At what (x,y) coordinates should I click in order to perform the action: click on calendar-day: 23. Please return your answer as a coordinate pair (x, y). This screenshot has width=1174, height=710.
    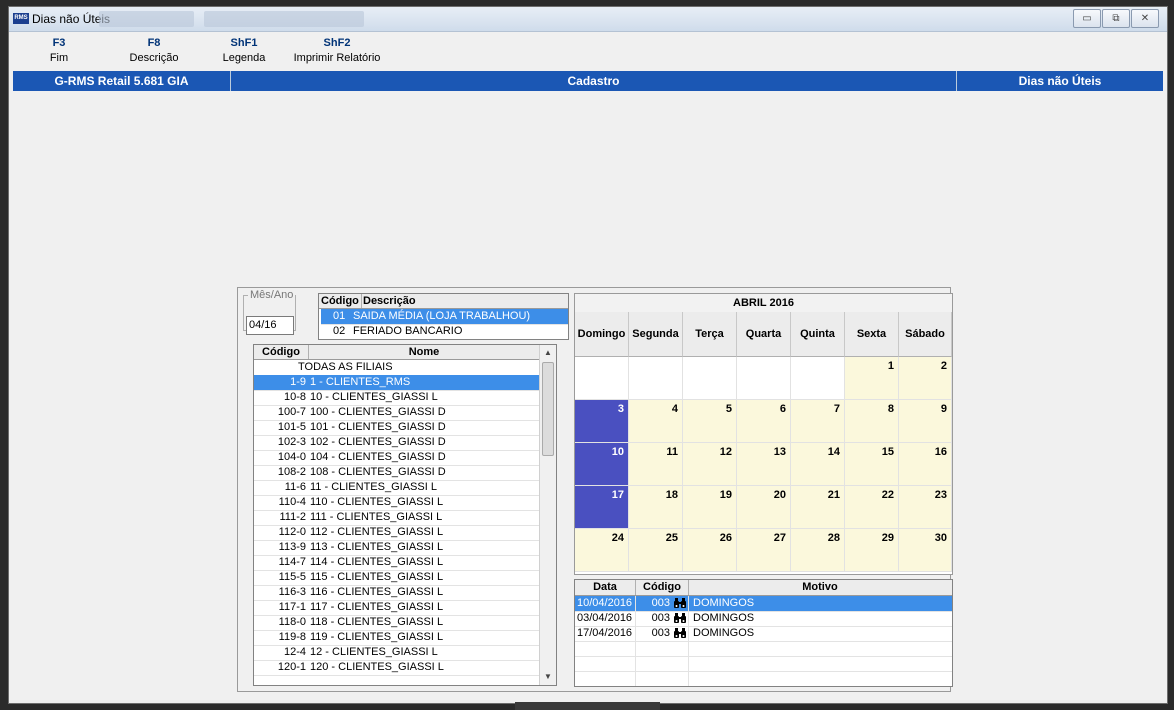
    Looking at the image, I should click on (925, 507).